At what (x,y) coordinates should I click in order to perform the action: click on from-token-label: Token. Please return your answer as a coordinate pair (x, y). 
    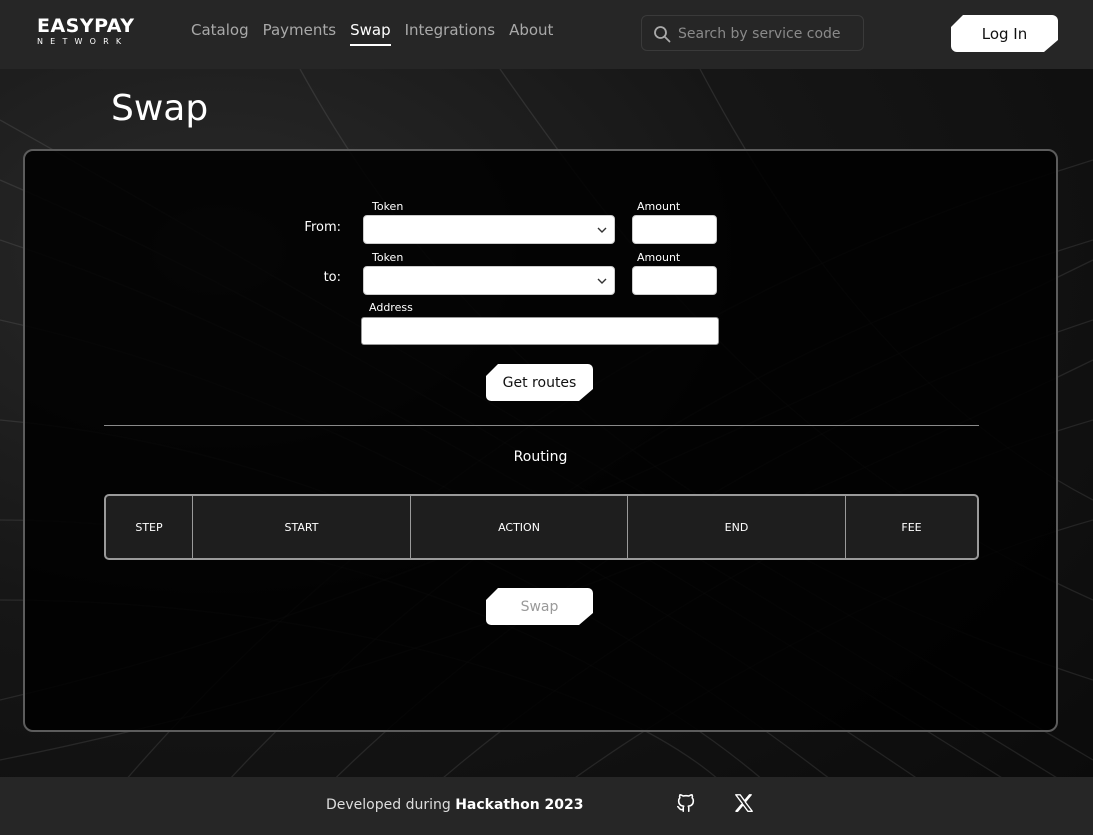
    Looking at the image, I should click on (388, 206).